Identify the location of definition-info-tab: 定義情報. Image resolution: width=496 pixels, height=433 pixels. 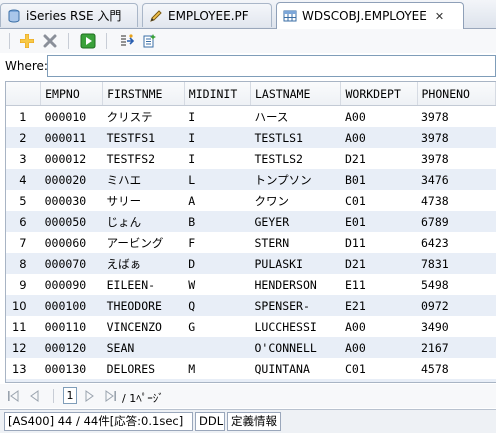
(254, 421).